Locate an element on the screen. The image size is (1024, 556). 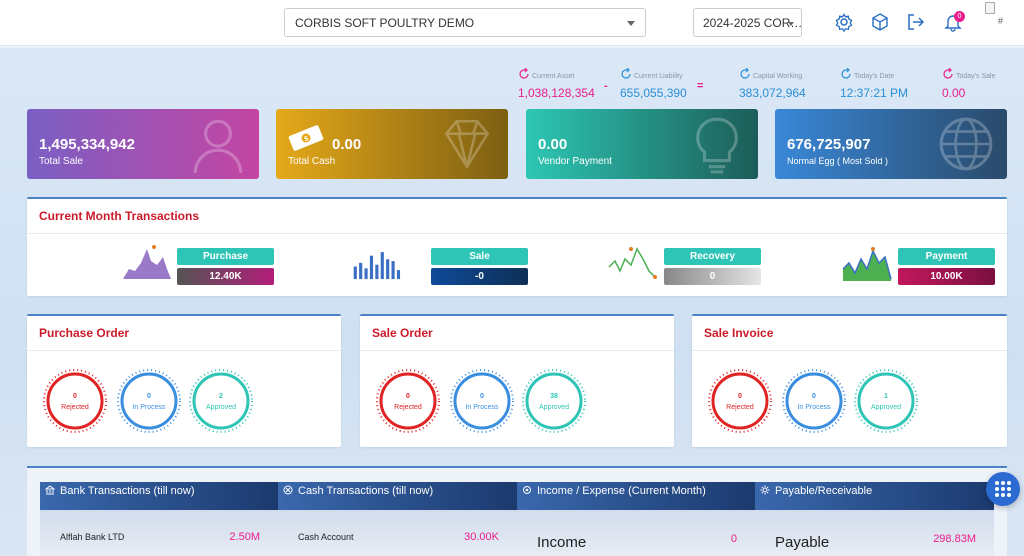
card-header: Income / Expense (Current Month) is located at coordinates (636, 496).